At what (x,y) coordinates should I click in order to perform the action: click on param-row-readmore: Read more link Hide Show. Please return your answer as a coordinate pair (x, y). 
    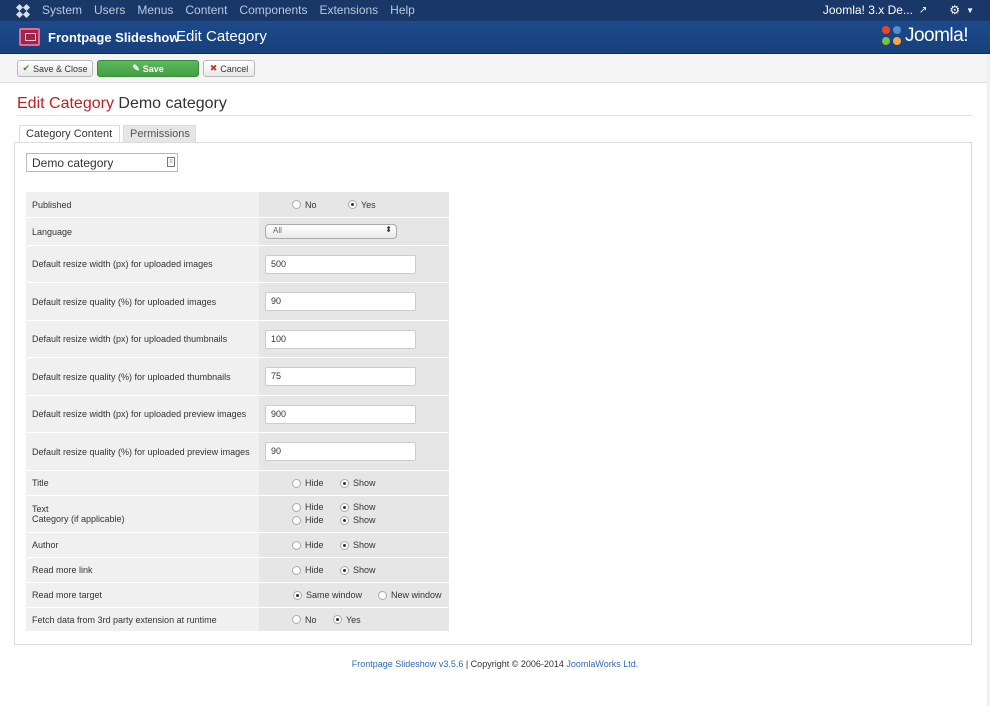
    Looking at the image, I should click on (237, 570).